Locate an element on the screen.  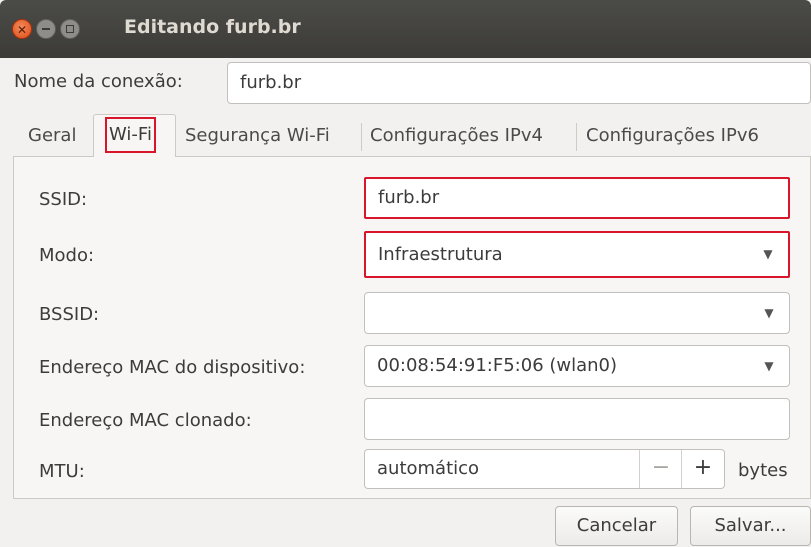
tab-ipv6: Configurações IPv6 is located at coordinates (672, 136).